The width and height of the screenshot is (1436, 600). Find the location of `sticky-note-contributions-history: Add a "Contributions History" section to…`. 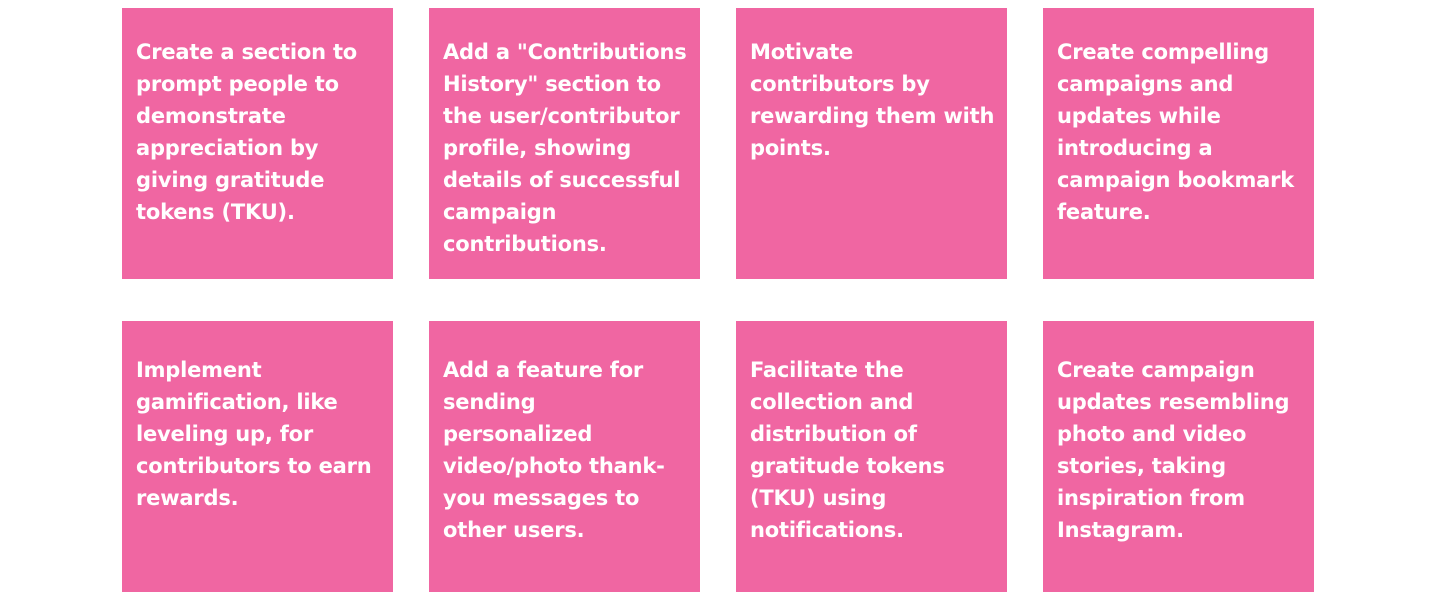

sticky-note-contributions-history: Add a "Contributions History" section to… is located at coordinates (564, 143).